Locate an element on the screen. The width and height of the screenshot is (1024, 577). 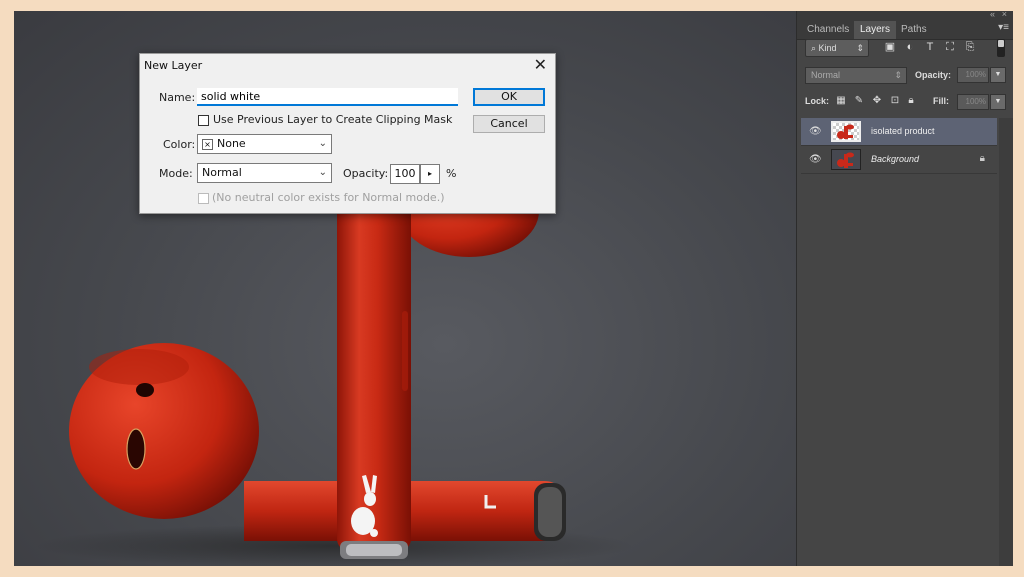
panel-scrollbar is located at coordinates (1006, 342).